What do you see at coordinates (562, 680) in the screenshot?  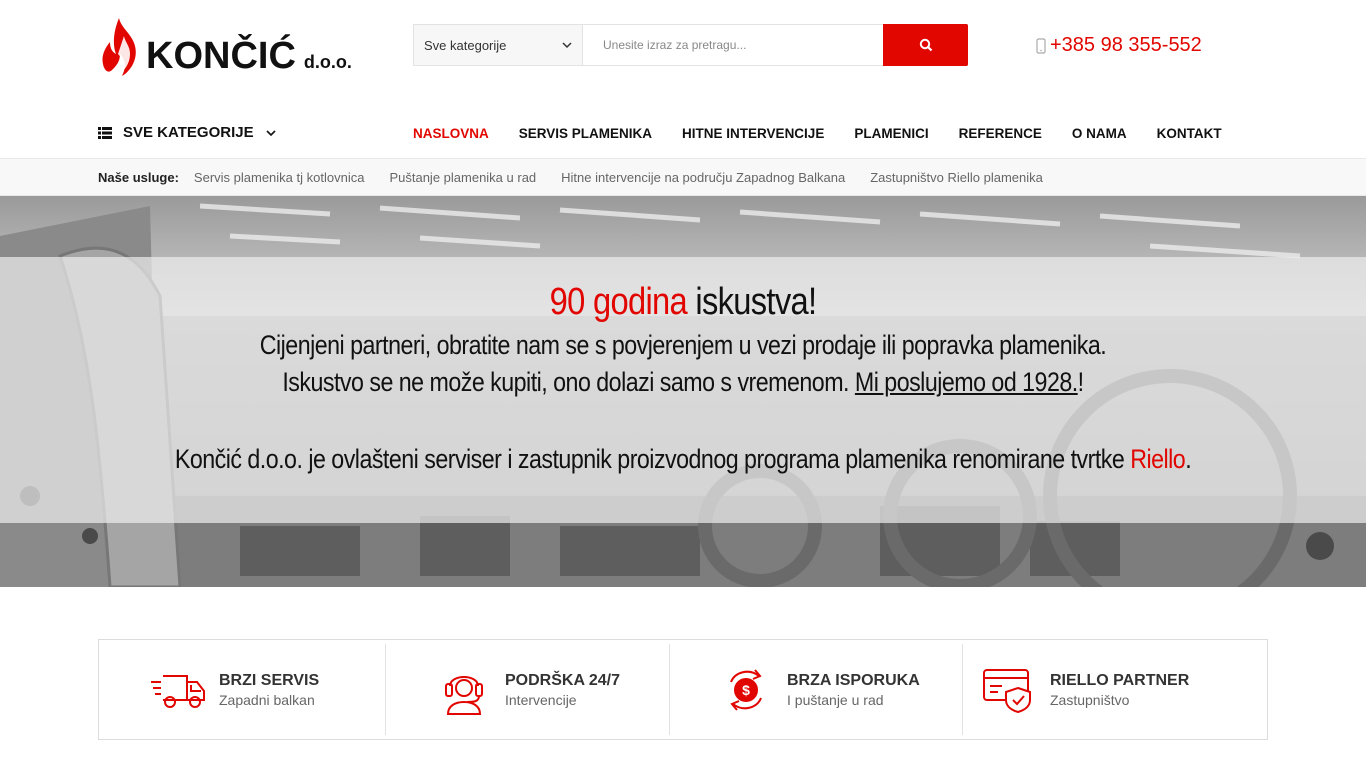 I see `feature-title: PODRŠKA 24/7` at bounding box center [562, 680].